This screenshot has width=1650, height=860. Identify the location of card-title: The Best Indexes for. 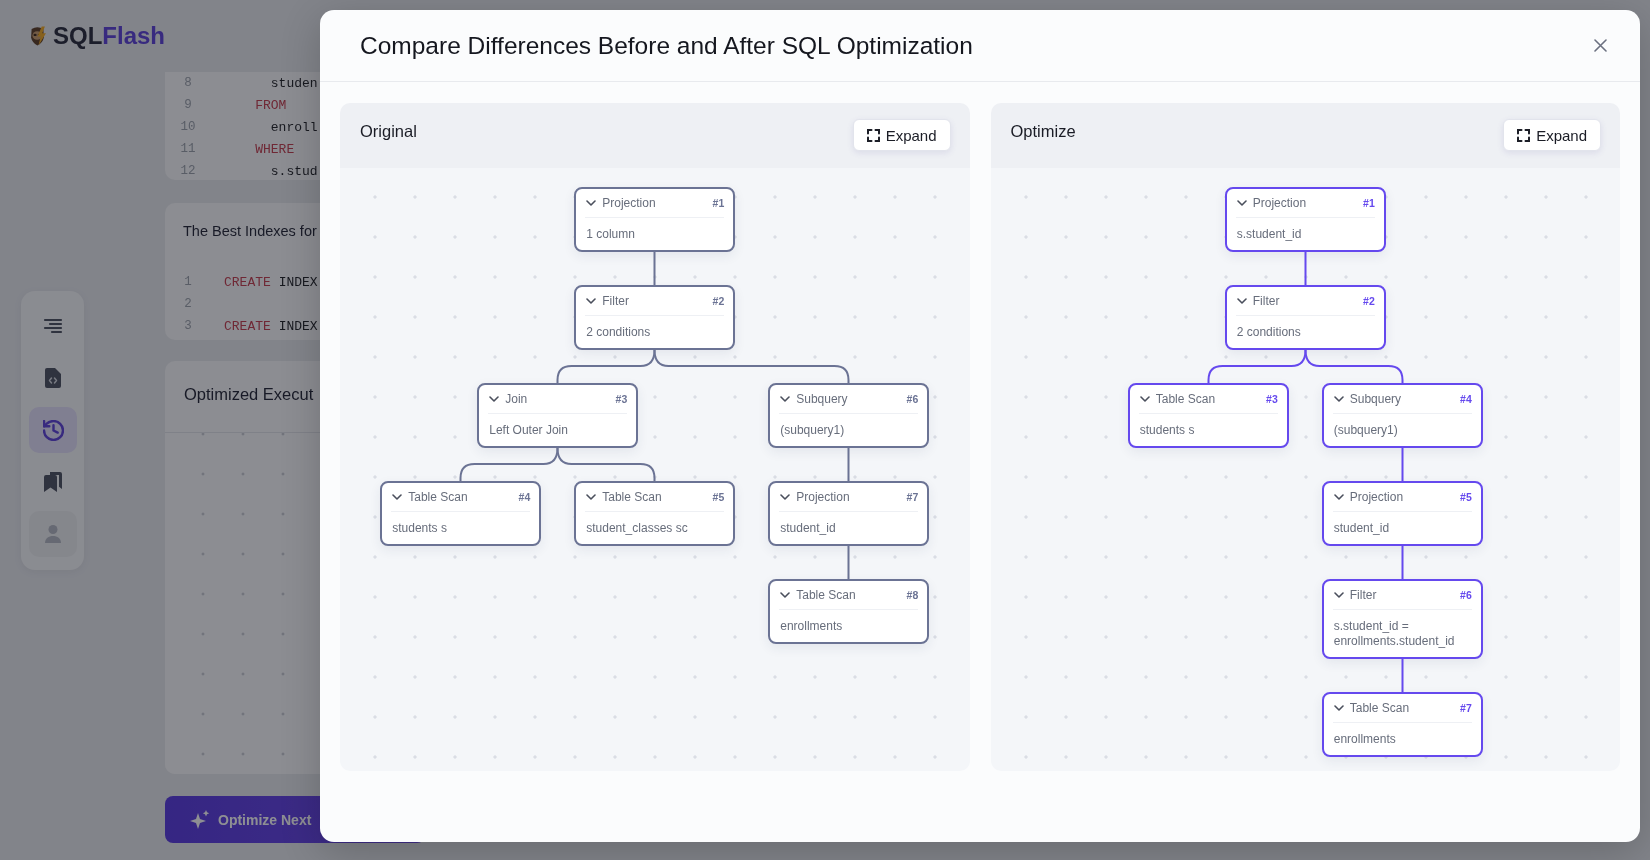
(250, 231).